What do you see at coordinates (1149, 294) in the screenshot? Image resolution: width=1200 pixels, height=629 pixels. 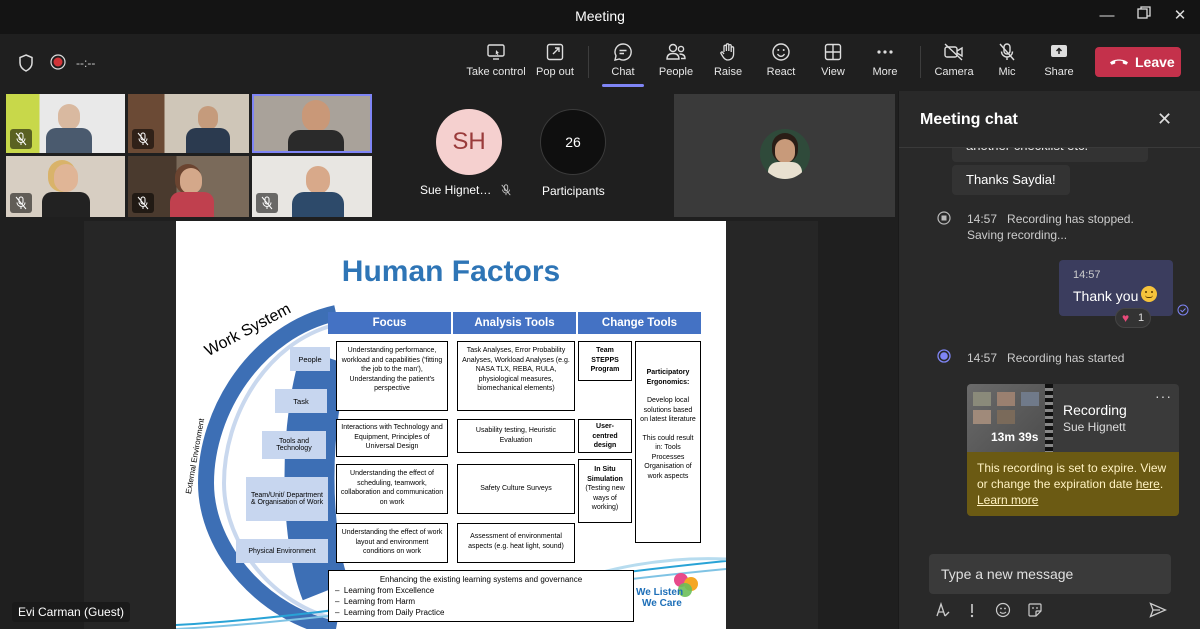 I see `smile-emoji-icon` at bounding box center [1149, 294].